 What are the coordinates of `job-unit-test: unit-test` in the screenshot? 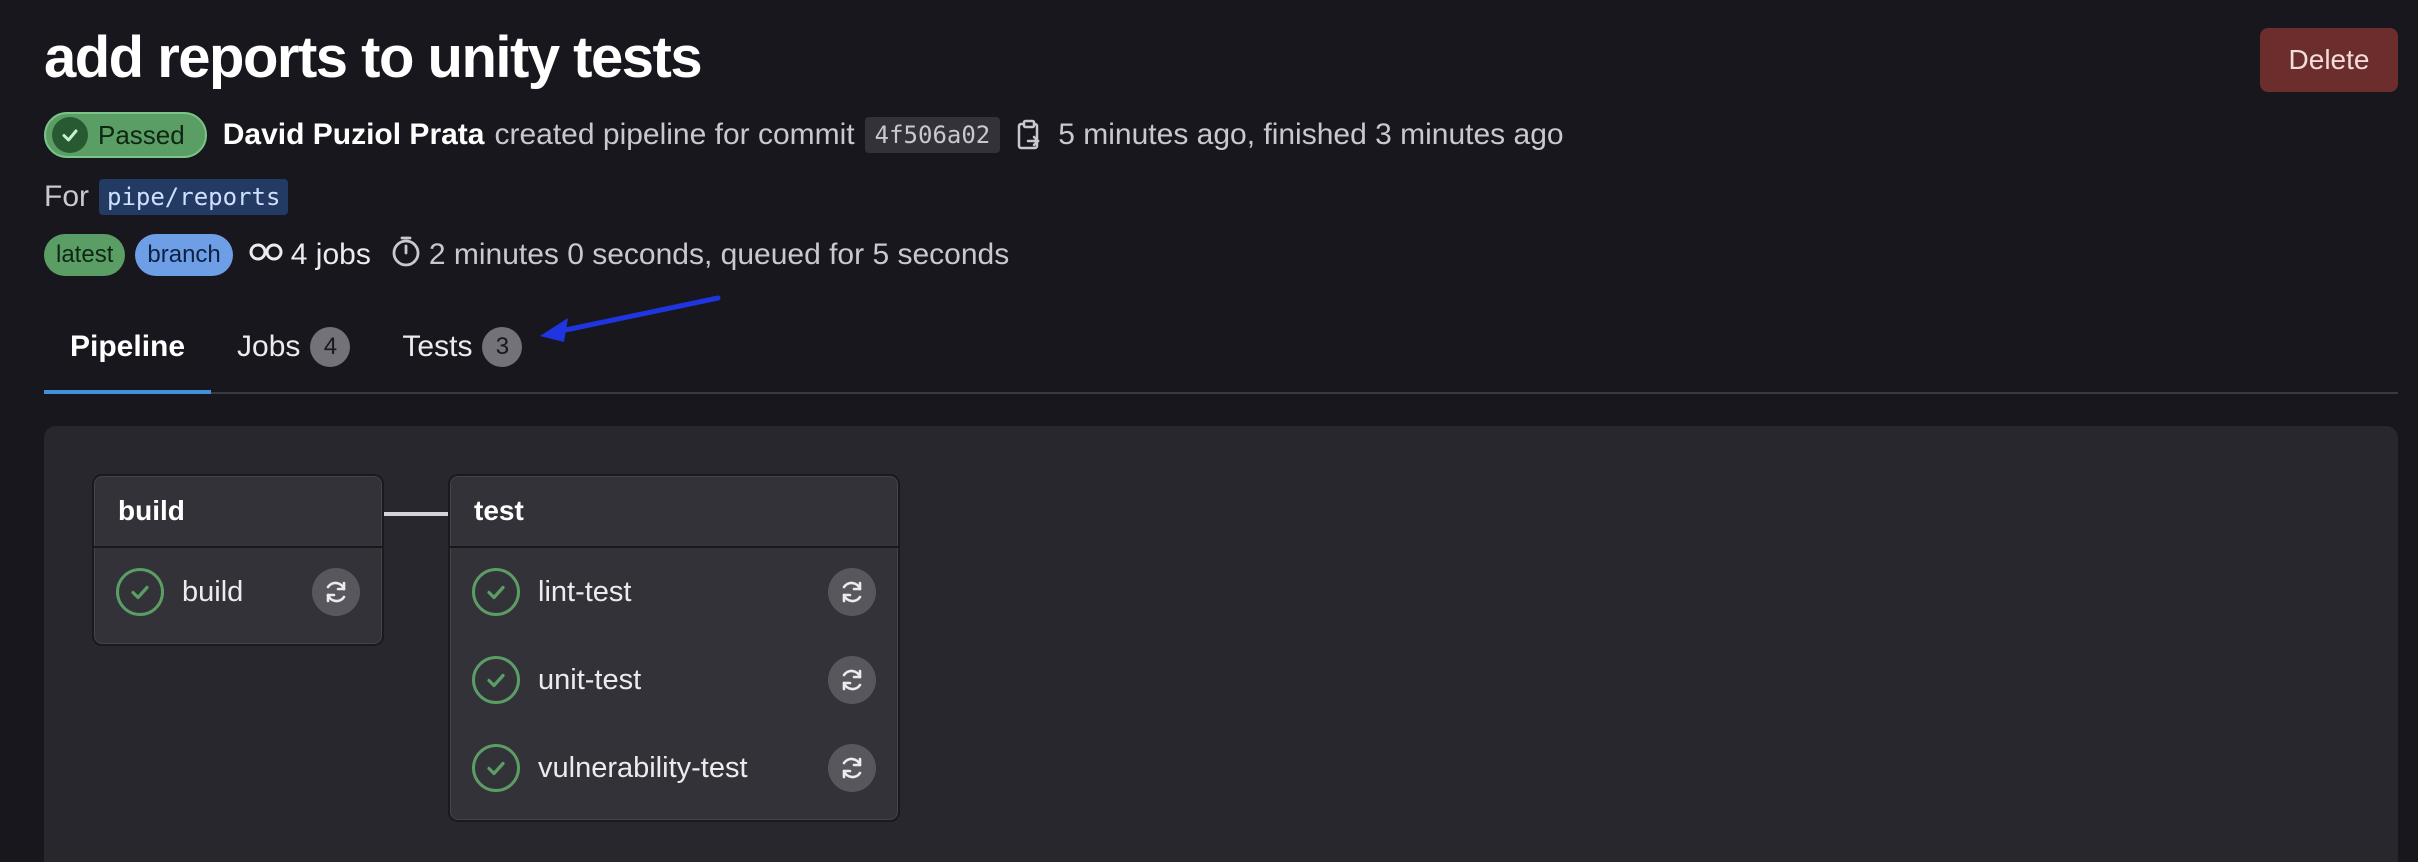 It's located at (674, 680).